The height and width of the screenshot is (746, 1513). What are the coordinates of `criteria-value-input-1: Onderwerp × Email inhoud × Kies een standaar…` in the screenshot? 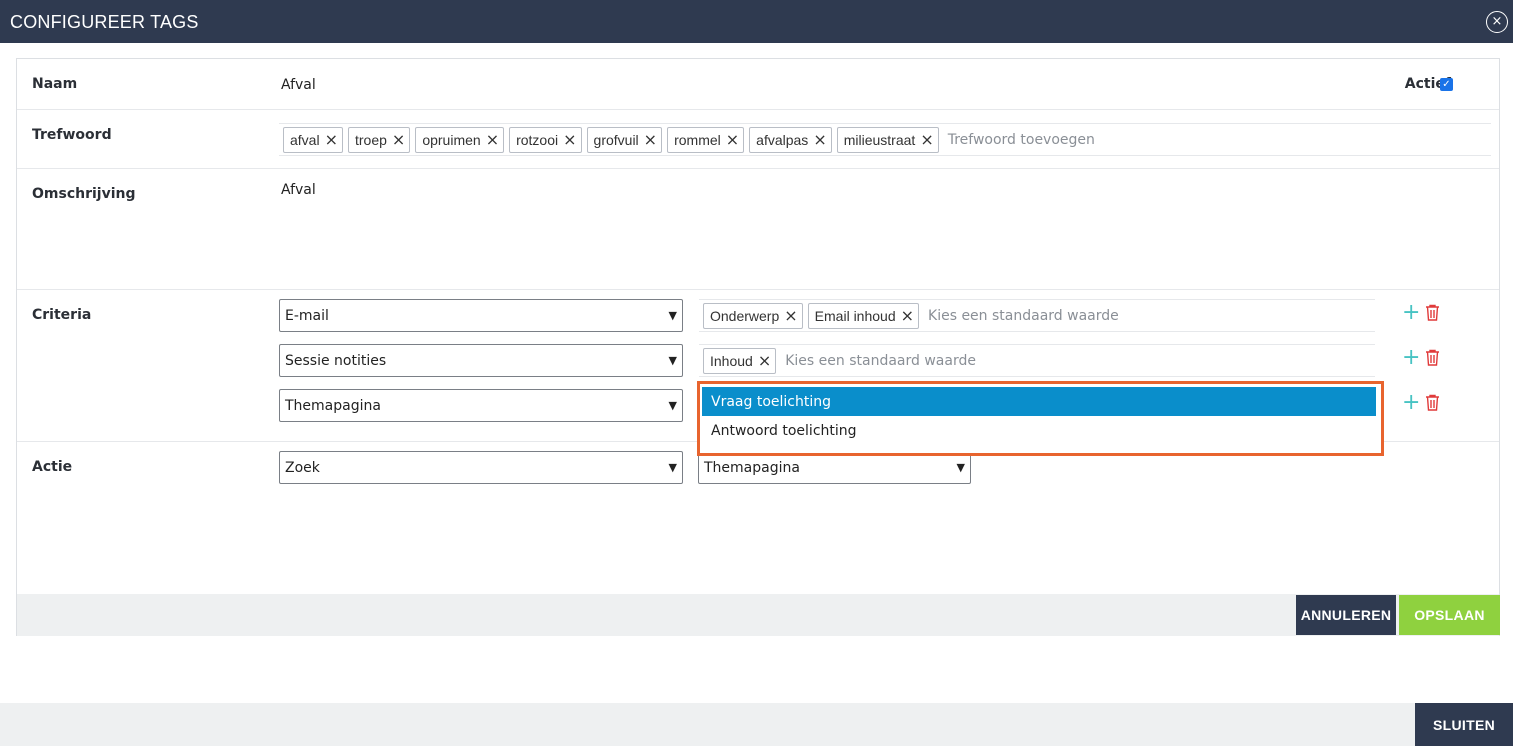 It's located at (1037, 315).